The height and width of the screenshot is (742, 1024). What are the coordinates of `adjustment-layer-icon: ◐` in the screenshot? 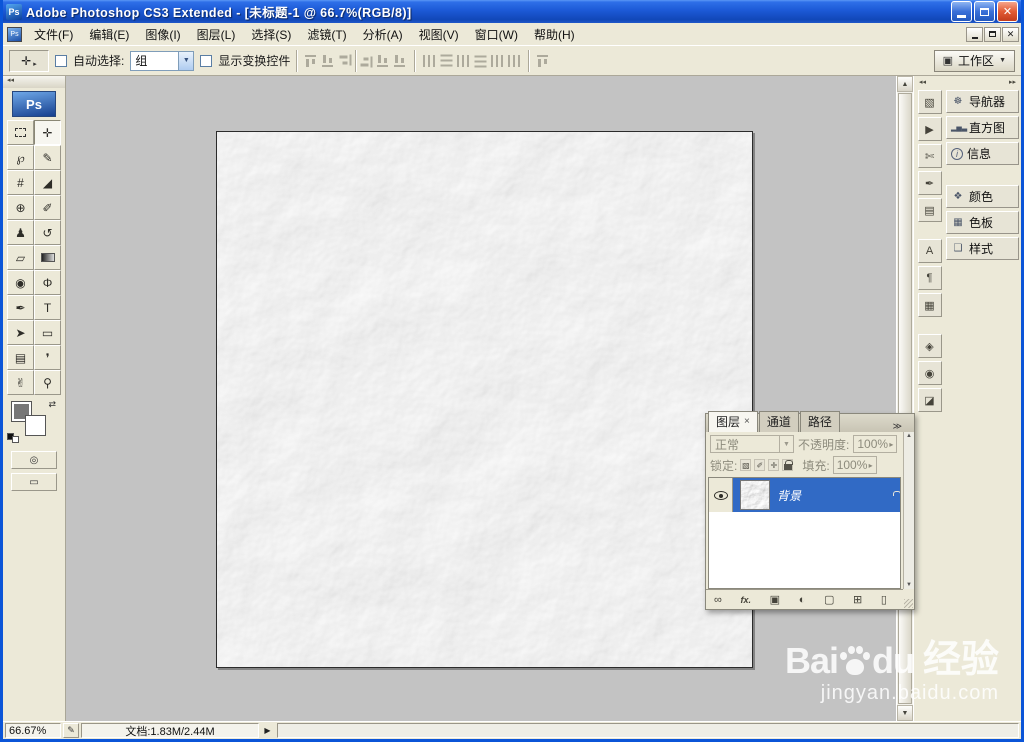 It's located at (802, 600).